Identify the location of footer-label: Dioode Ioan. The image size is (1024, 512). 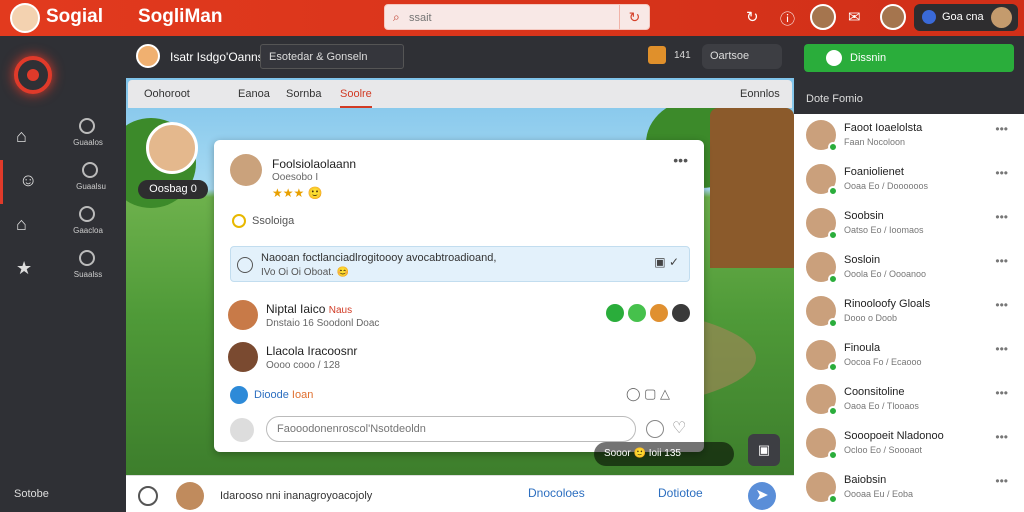
(283, 395).